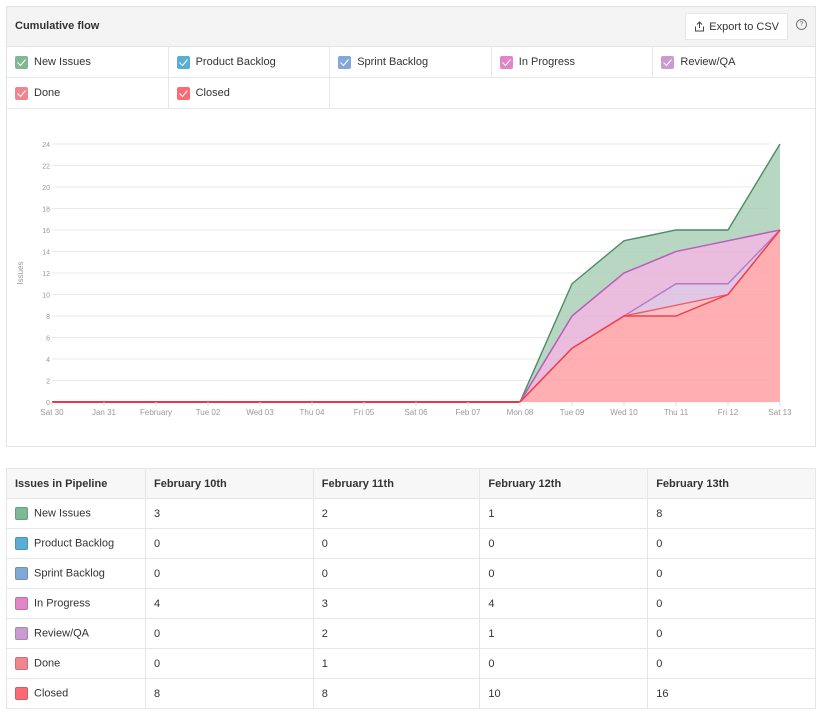 This screenshot has height=714, width=825. Describe the element at coordinates (624, 412) in the screenshot. I see `x-tick-label: Wed 10` at that location.